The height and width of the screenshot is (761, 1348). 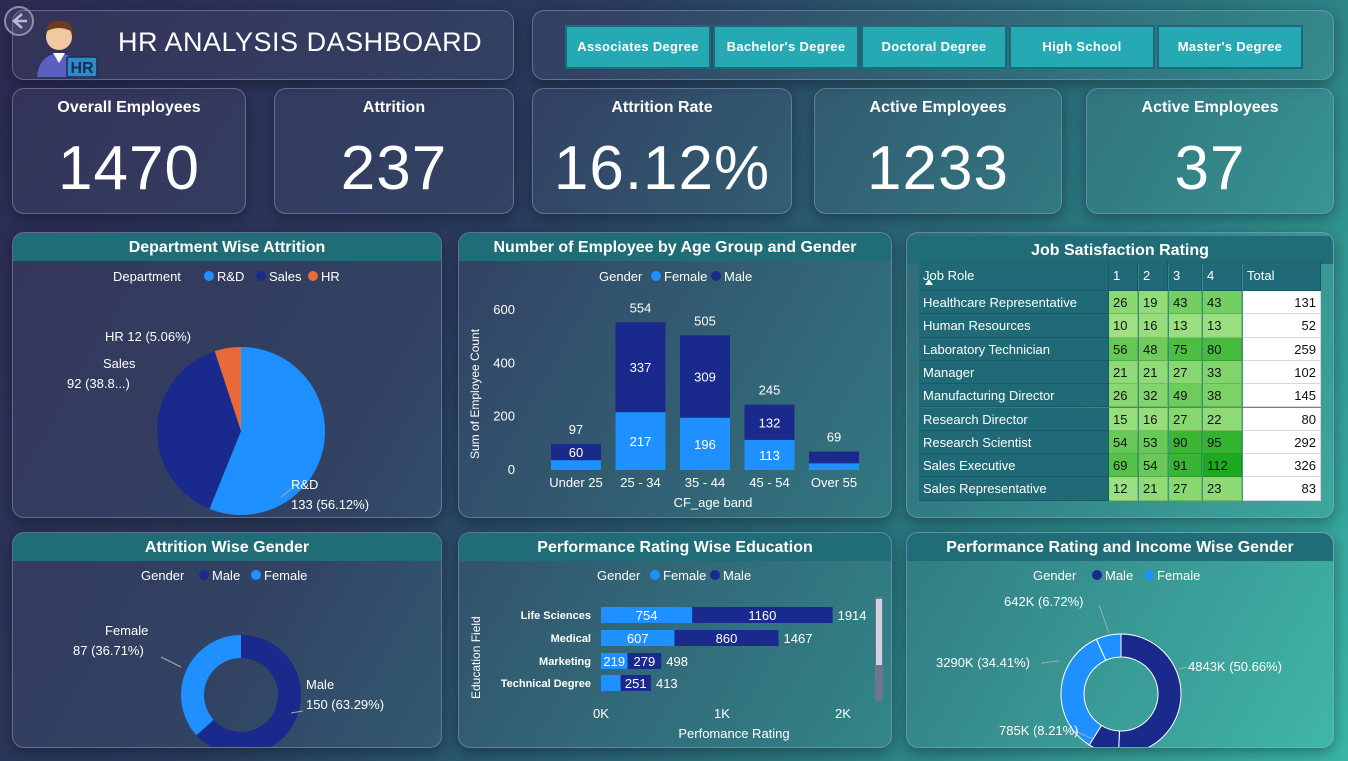 What do you see at coordinates (762, 615) in the screenshot?
I see `bar-label-male: 1160` at bounding box center [762, 615].